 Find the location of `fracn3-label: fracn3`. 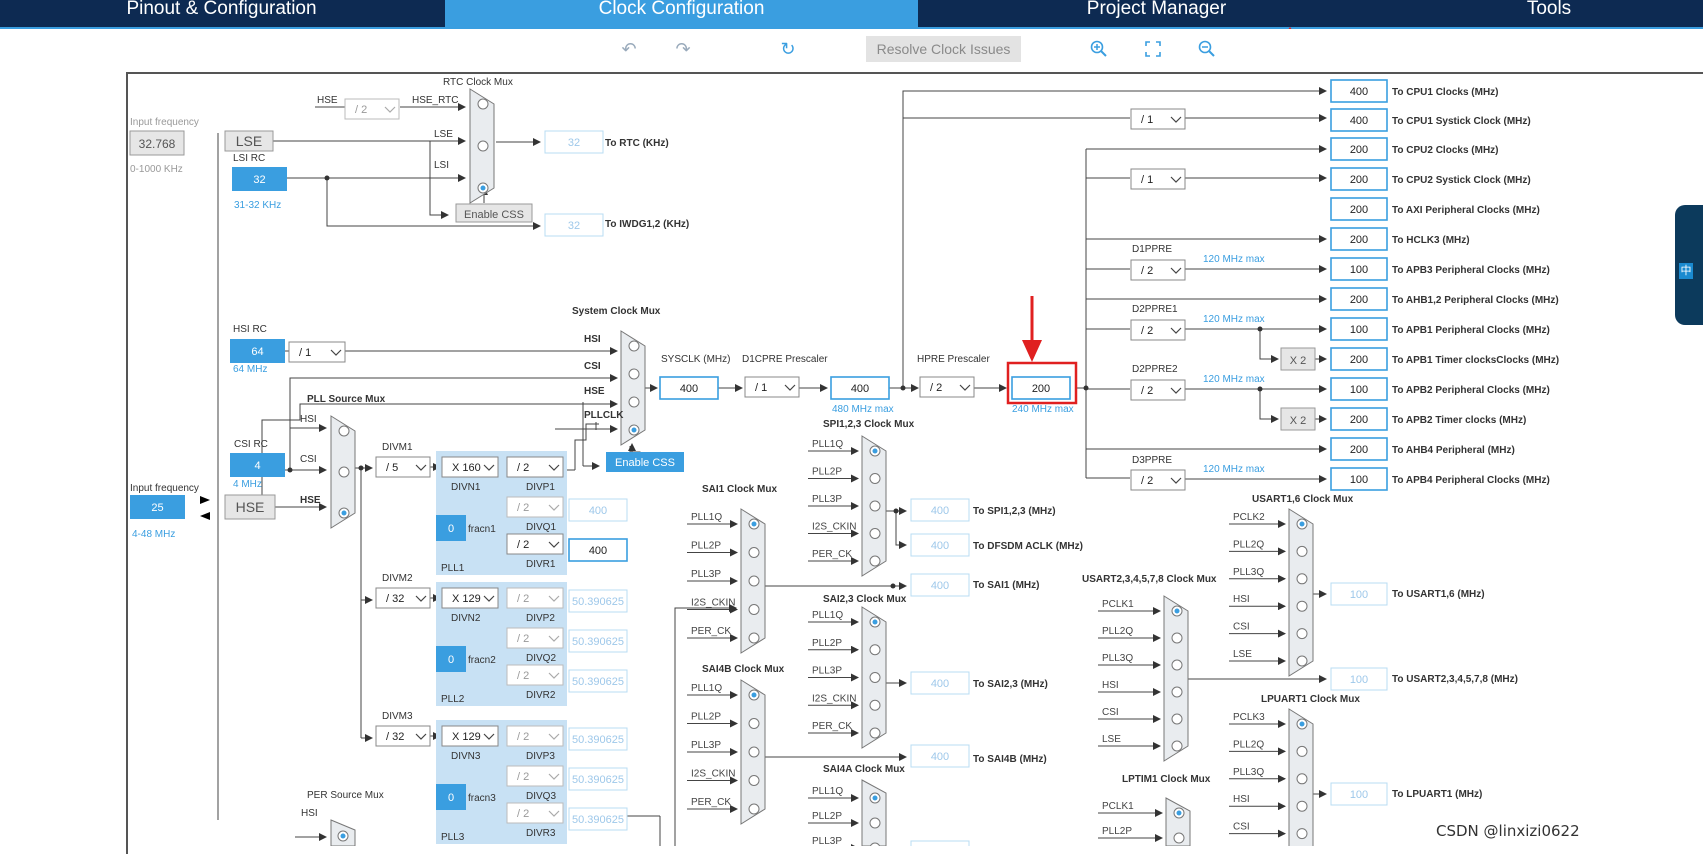

fracn3-label: fracn3 is located at coordinates (482, 798).